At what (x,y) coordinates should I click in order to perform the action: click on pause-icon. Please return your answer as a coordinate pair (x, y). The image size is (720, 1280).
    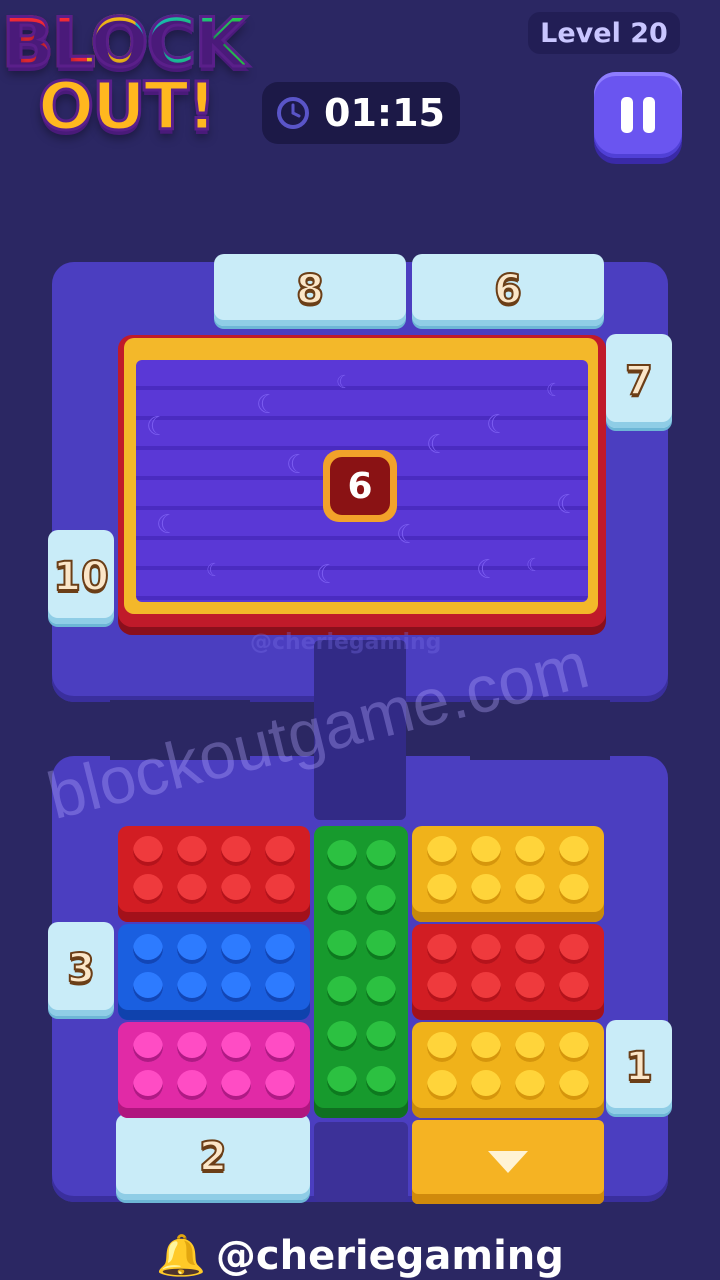
    Looking at the image, I should click on (638, 115).